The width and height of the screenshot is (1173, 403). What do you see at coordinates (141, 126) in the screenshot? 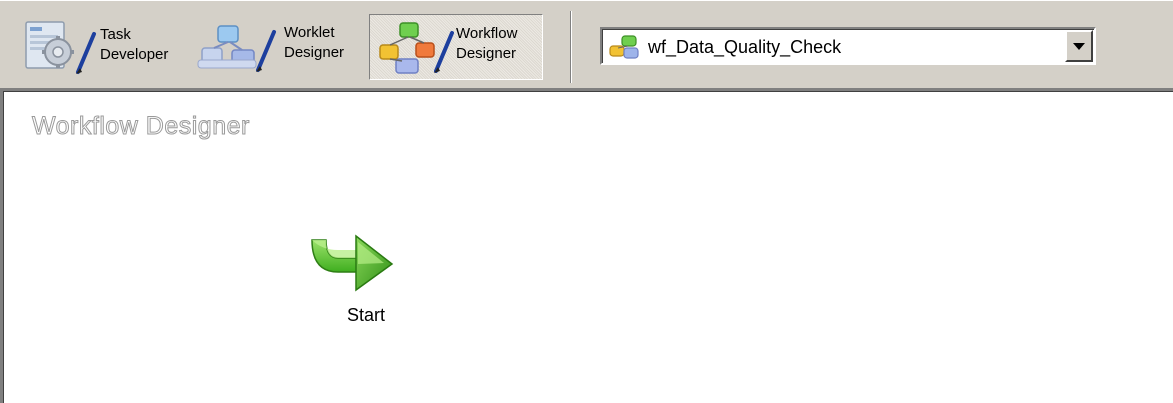
I see `canvas-title: Workflow Designer` at bounding box center [141, 126].